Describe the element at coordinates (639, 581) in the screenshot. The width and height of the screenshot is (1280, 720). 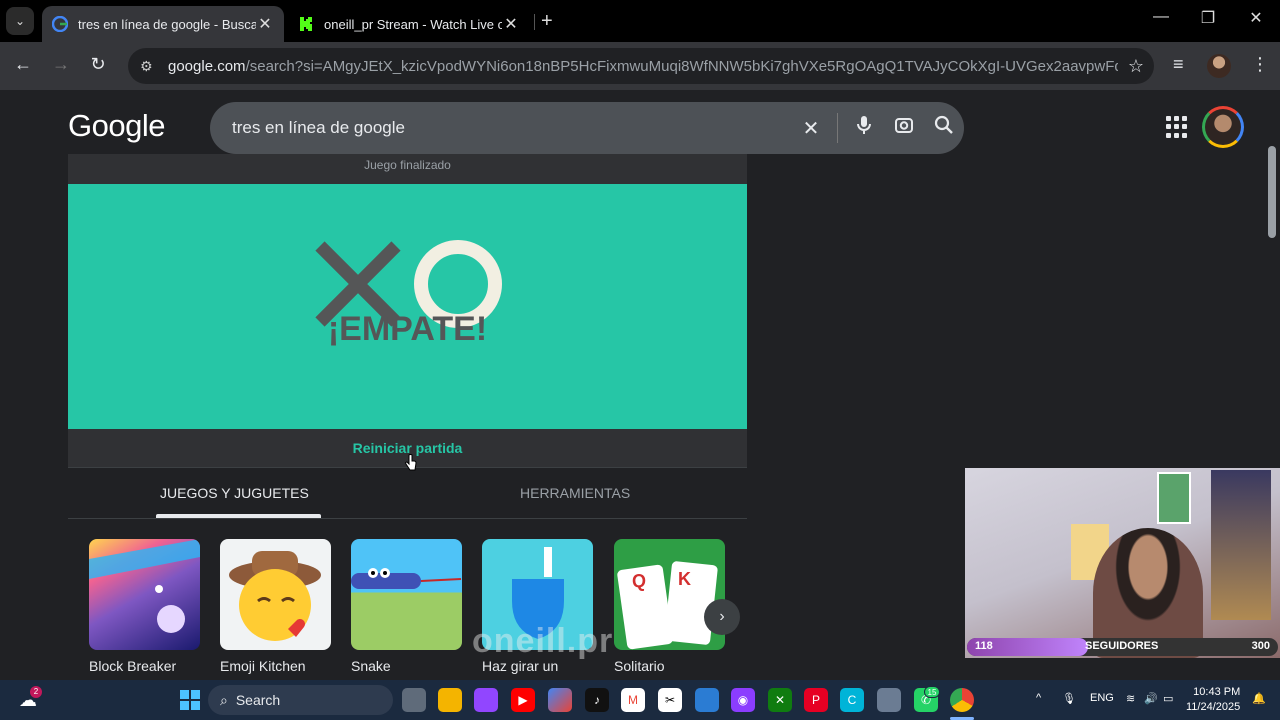
I see `svg-text: Q` at that location.